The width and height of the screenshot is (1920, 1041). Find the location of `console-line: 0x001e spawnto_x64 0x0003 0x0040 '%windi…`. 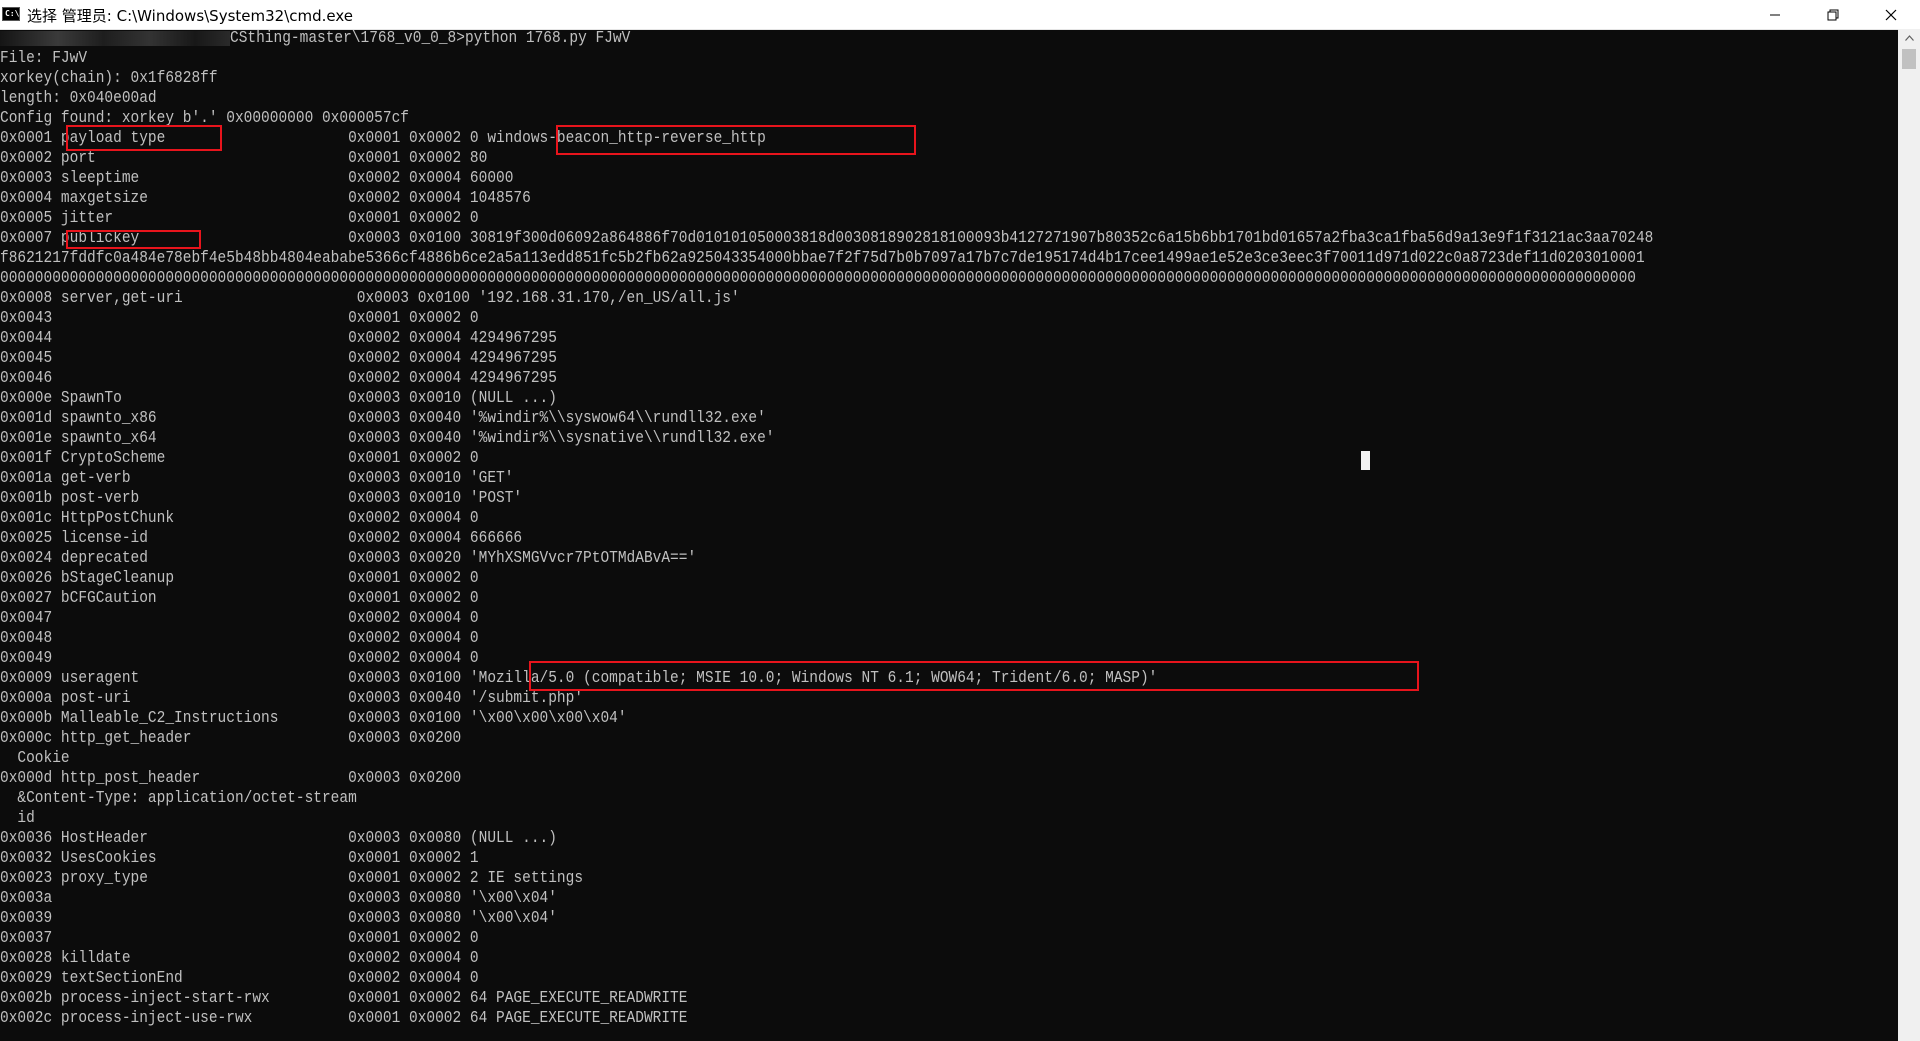

console-line: 0x001e spawnto_x64 0x0003 0x0040 '%windi… is located at coordinates (387, 438).